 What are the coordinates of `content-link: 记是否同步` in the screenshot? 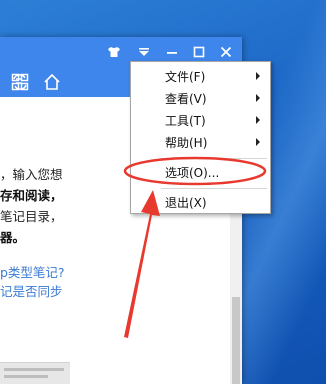 It's located at (31, 290).